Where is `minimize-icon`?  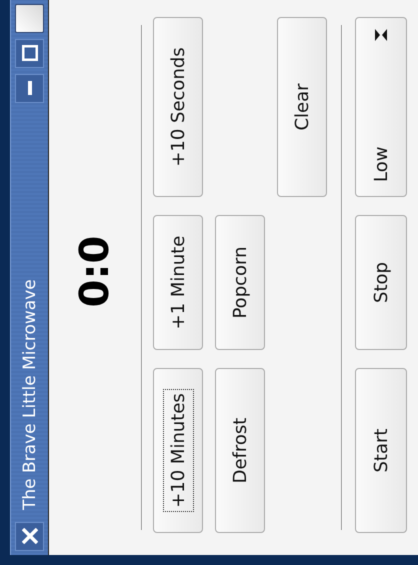
minimize-icon is located at coordinates (30, 89).